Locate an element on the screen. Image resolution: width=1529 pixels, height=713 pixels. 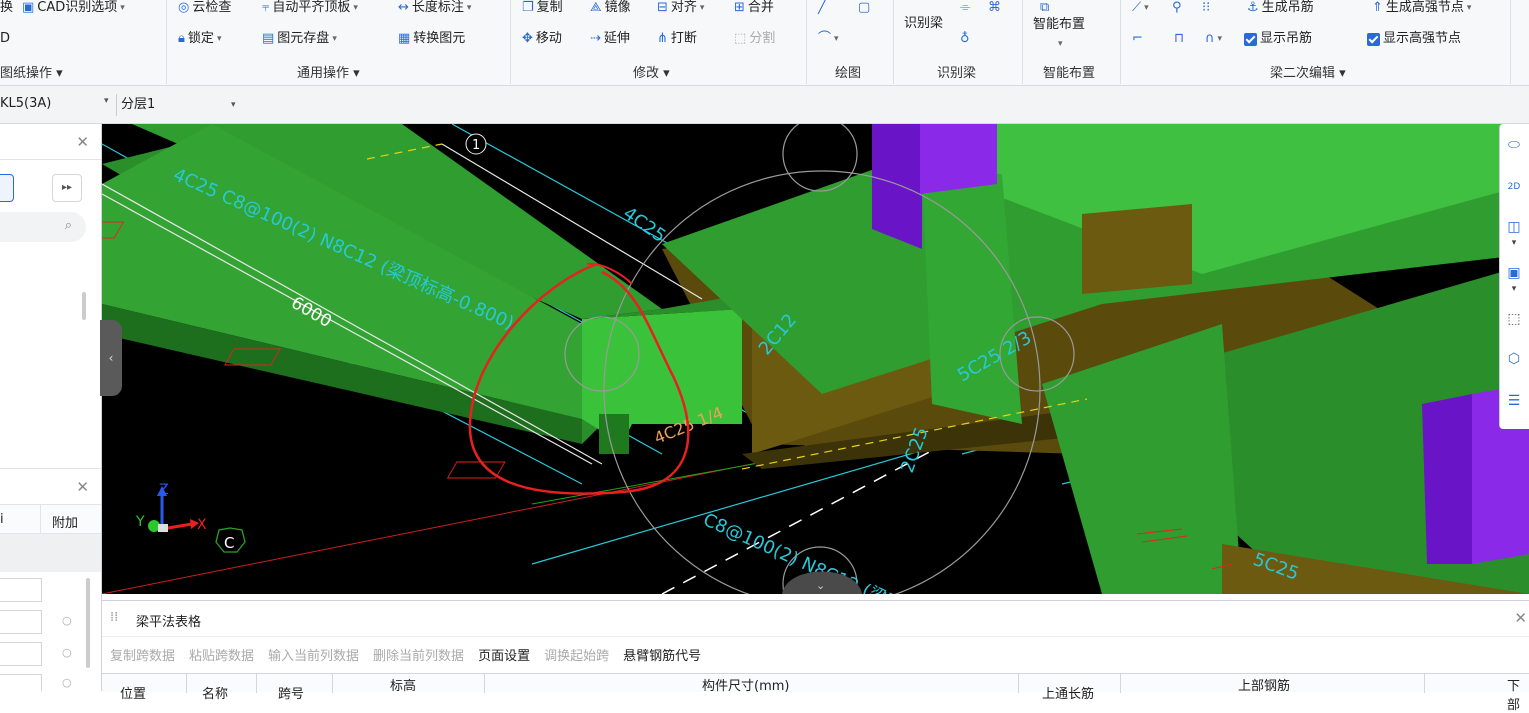
collapse-left-handle: ‹ is located at coordinates (111, 358).